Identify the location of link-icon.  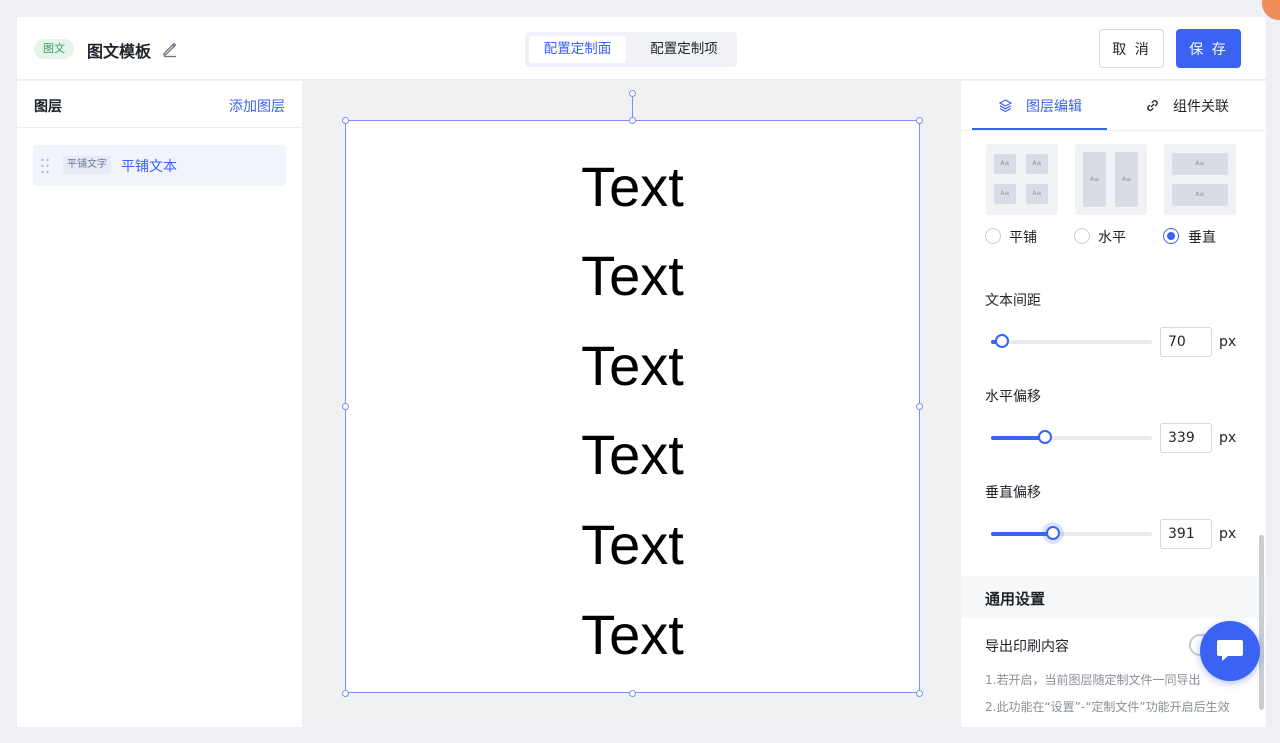
(1152, 105).